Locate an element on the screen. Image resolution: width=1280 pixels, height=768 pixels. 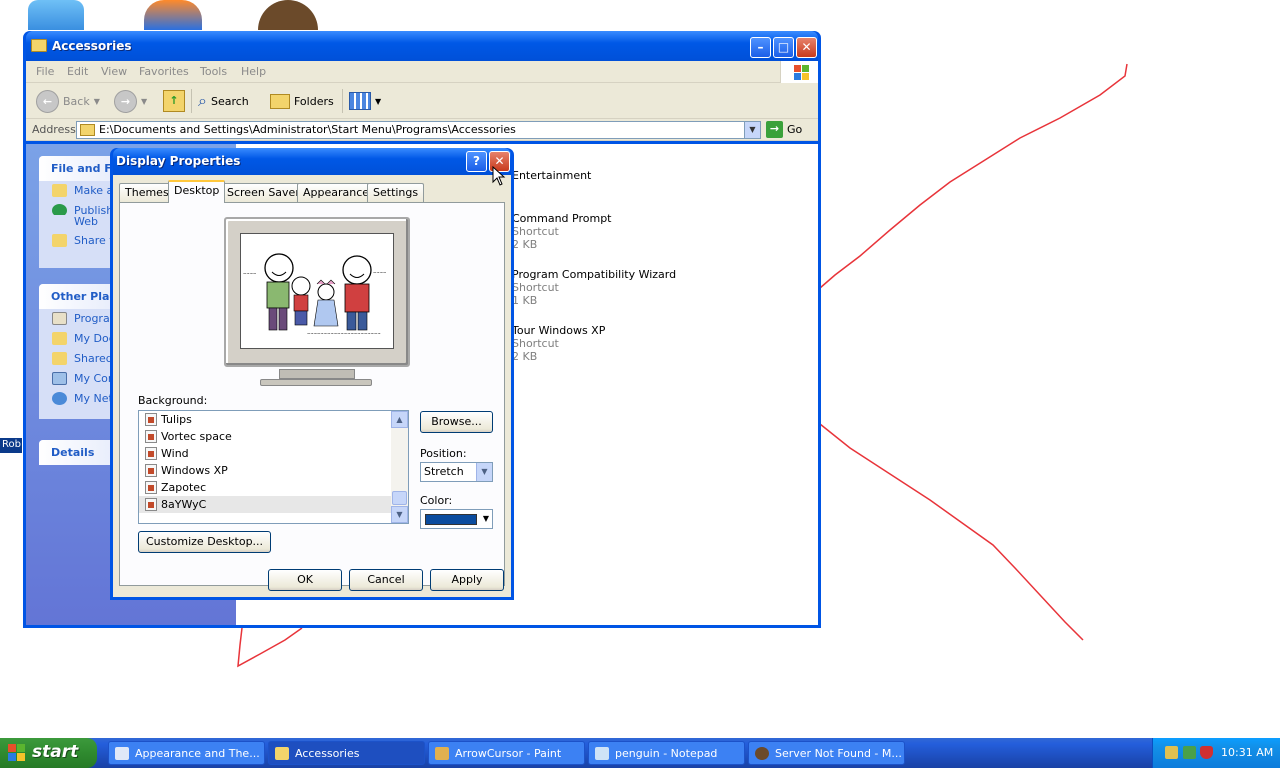
back-arrow-icon: ← is located at coordinates (47, 101).